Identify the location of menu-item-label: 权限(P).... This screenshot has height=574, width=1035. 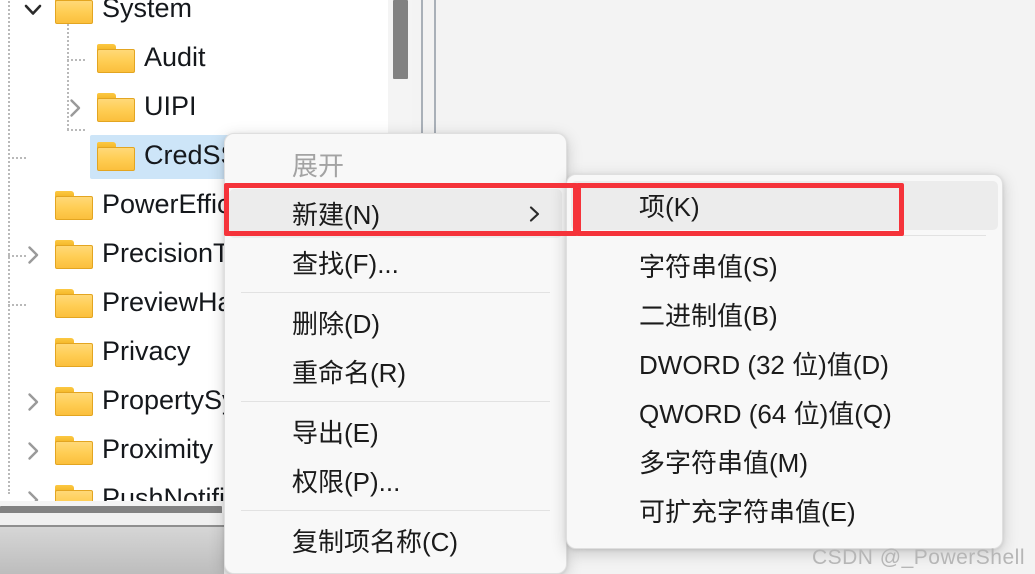
(346, 482).